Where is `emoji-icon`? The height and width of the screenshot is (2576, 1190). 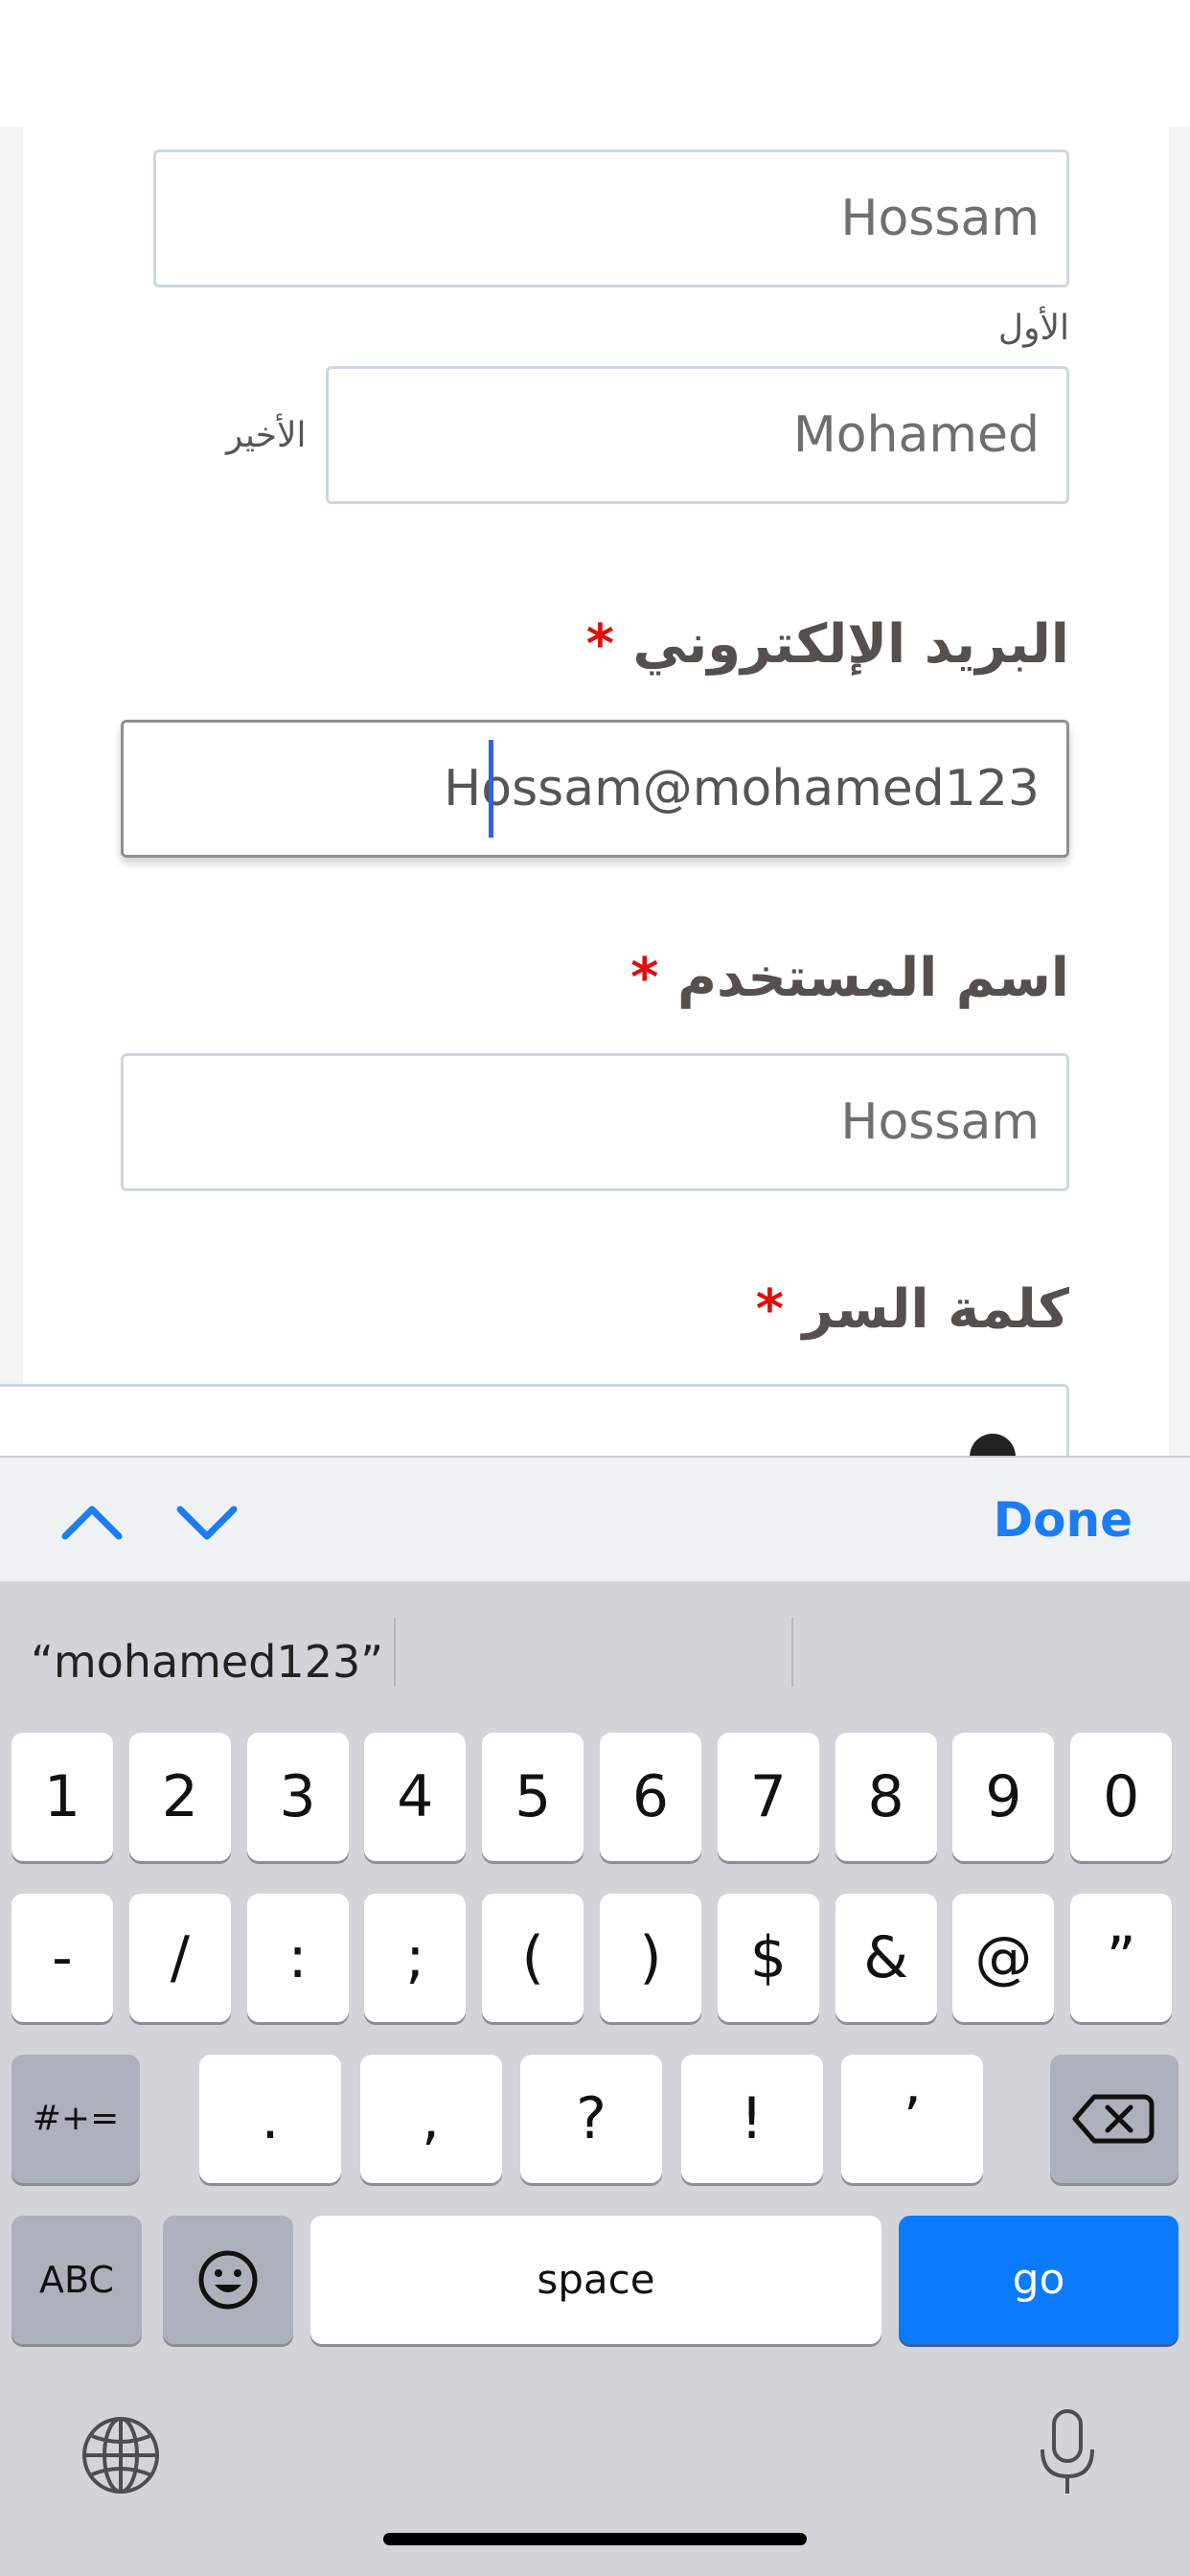
emoji-icon is located at coordinates (228, 2280).